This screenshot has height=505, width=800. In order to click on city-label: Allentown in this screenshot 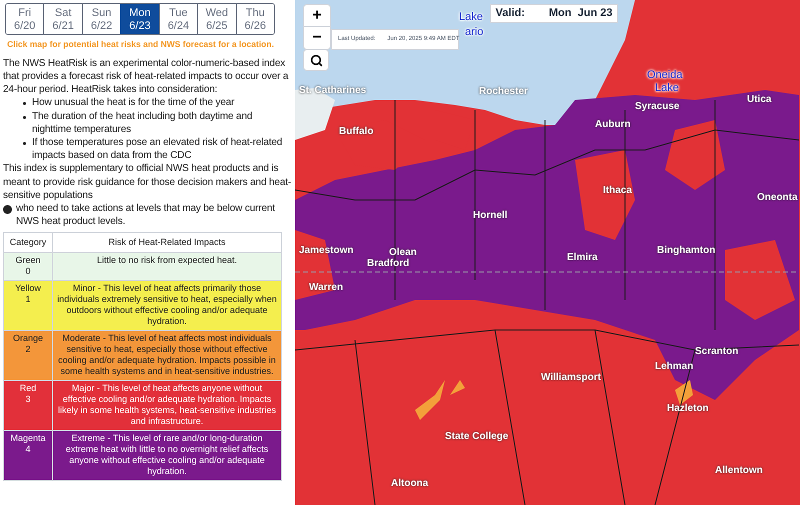, I will do `click(739, 471)`.